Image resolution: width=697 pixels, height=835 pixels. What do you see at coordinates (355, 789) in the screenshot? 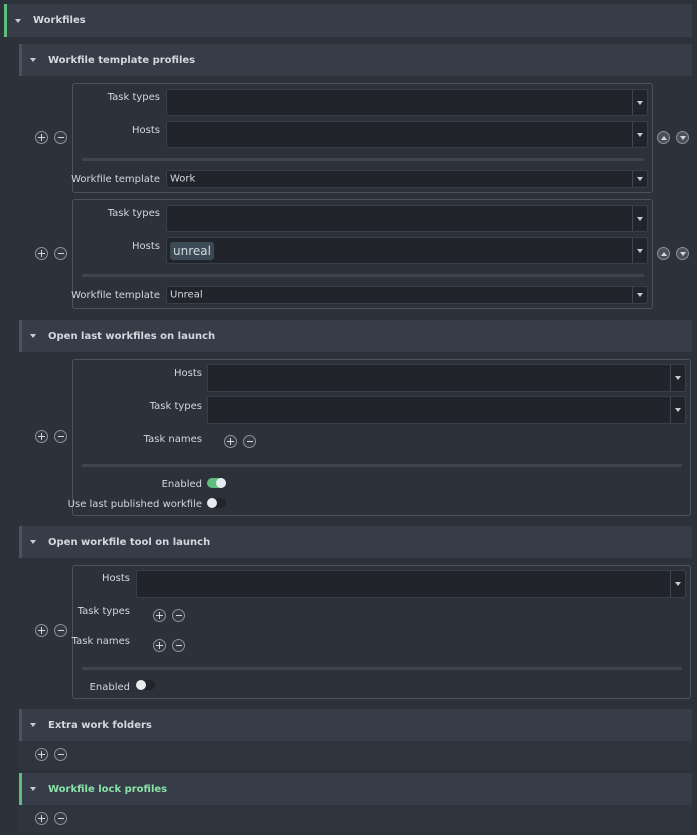
I see `workfile-lock-profiles-header: Workfile lock profiles` at bounding box center [355, 789].